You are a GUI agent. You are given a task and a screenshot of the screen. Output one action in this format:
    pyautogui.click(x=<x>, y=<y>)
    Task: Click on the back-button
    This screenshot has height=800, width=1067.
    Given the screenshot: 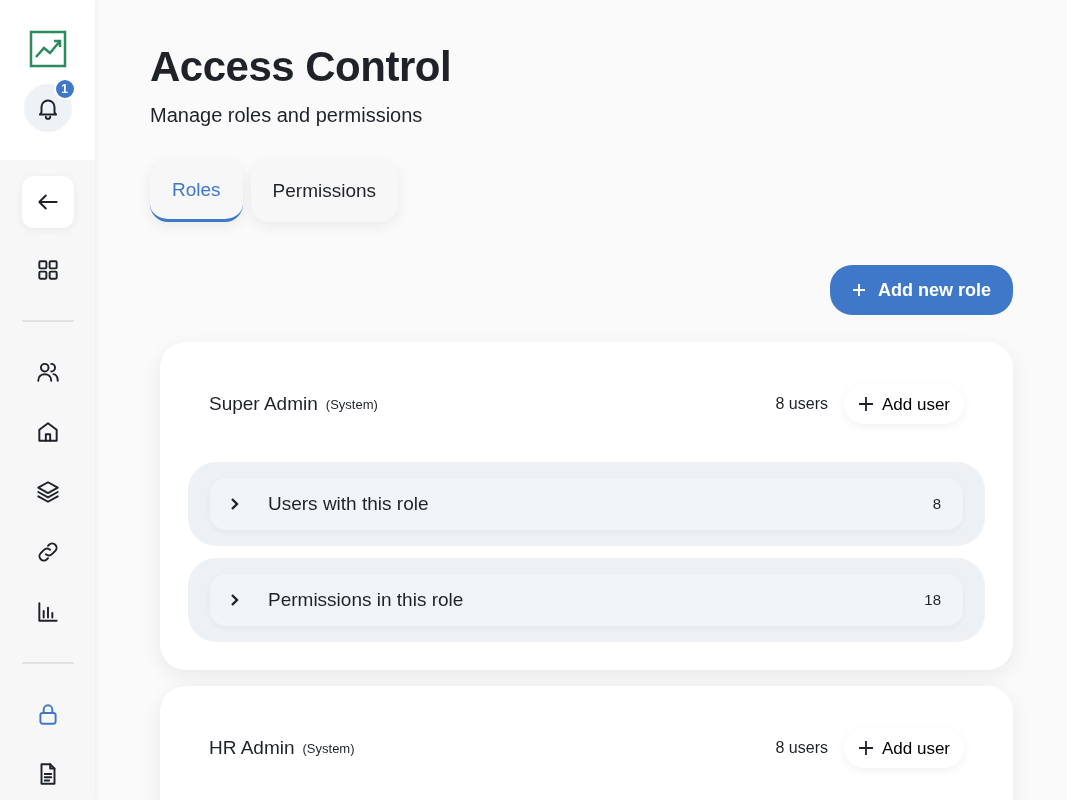 What is the action you would take?
    pyautogui.click(x=47, y=202)
    